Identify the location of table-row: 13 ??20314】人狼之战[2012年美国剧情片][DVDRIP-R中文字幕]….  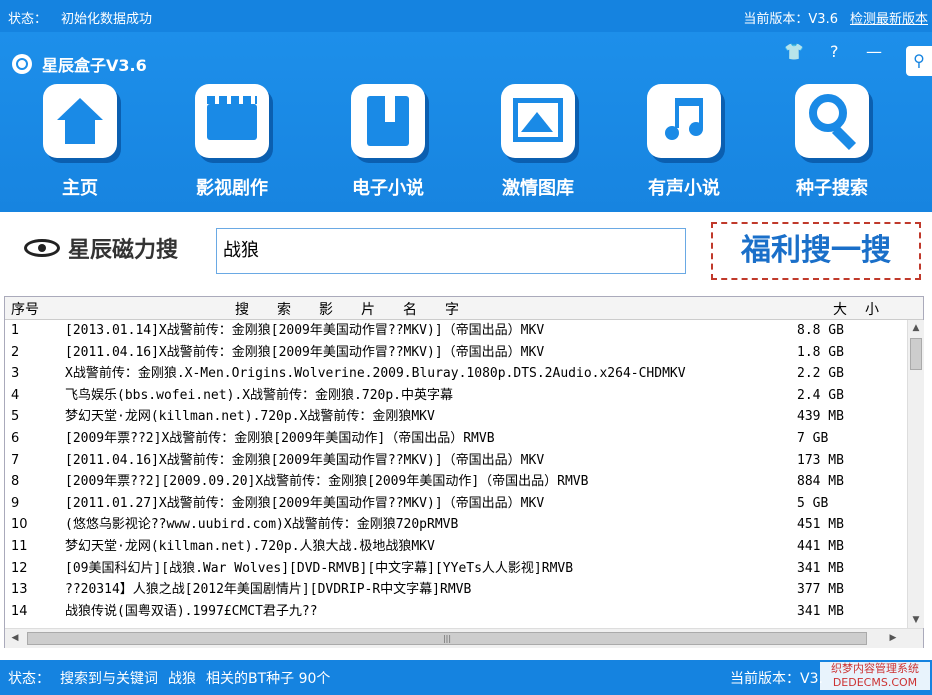
(455, 590).